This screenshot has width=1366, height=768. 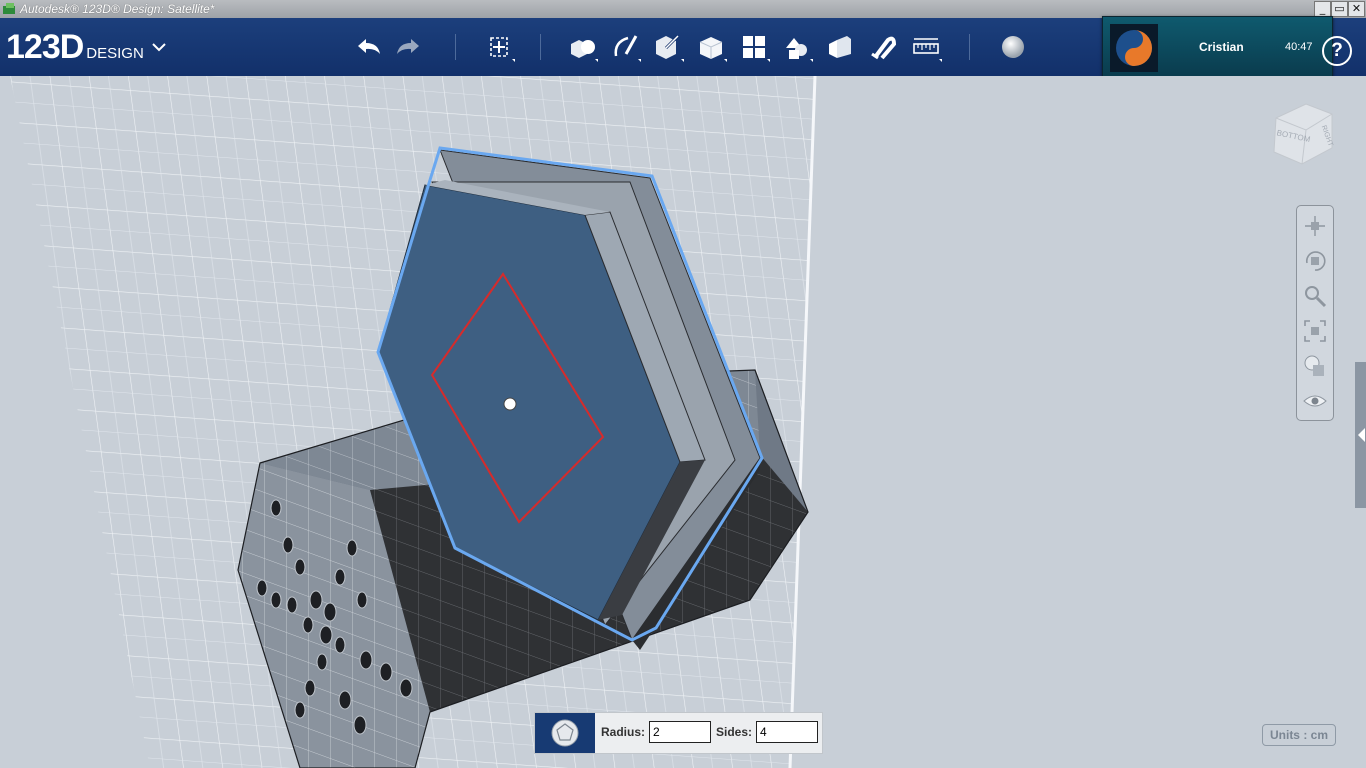 What do you see at coordinates (1356, 9) in the screenshot?
I see `close-button: ✕` at bounding box center [1356, 9].